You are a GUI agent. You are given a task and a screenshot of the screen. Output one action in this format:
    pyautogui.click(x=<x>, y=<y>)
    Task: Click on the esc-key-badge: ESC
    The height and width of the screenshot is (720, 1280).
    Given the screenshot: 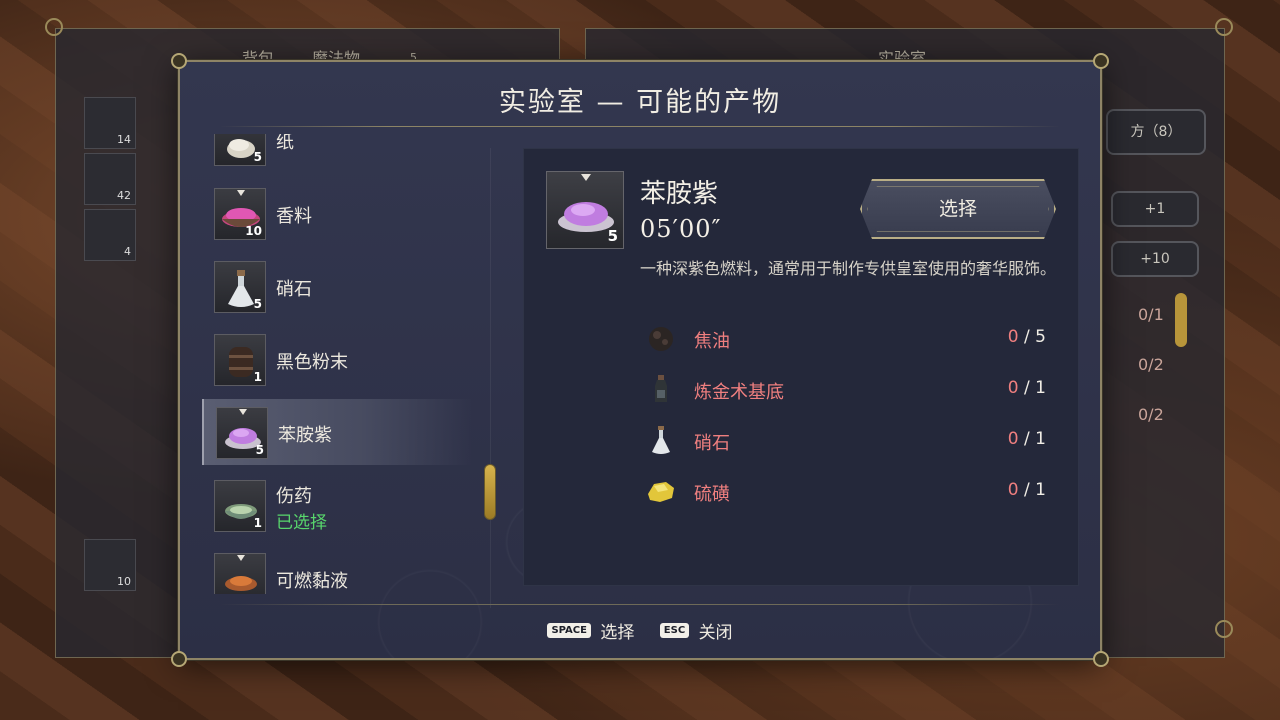 What is the action you would take?
    pyautogui.click(x=674, y=630)
    